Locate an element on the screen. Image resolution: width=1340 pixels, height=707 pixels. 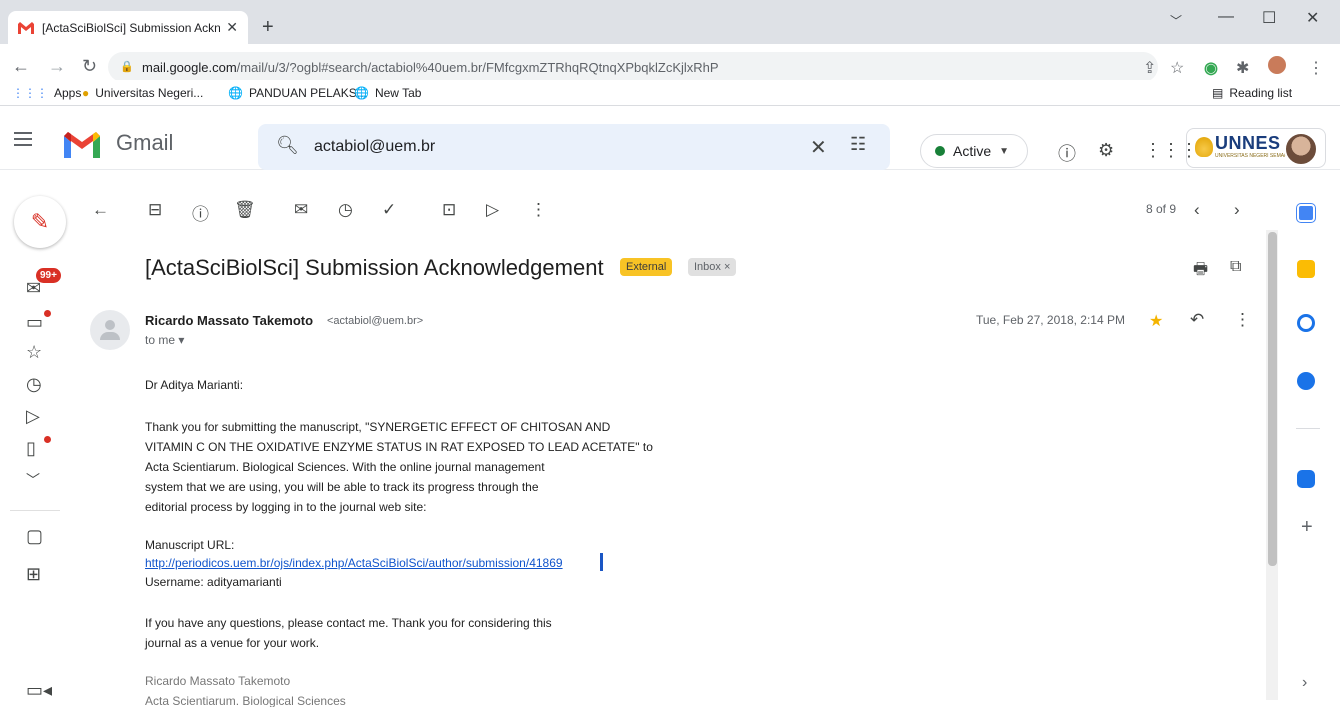
move-to-icon: ⊡ is located at coordinates (449, 210).